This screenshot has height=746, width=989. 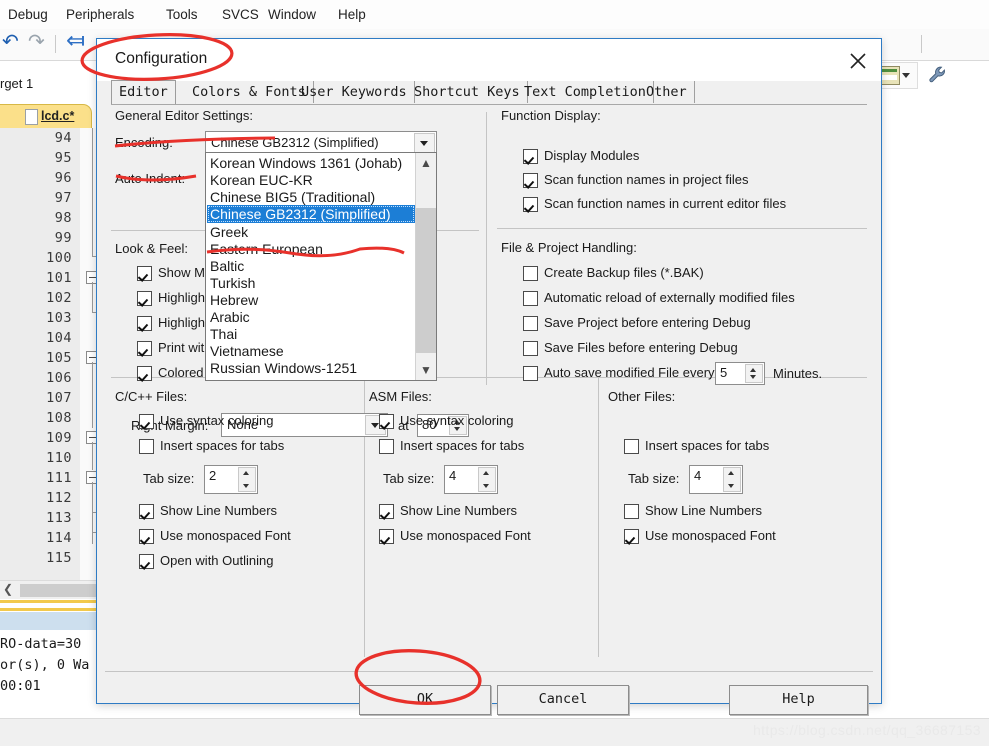 I want to click on encoding-option: Korean EUC-KR, so click(x=260, y=180).